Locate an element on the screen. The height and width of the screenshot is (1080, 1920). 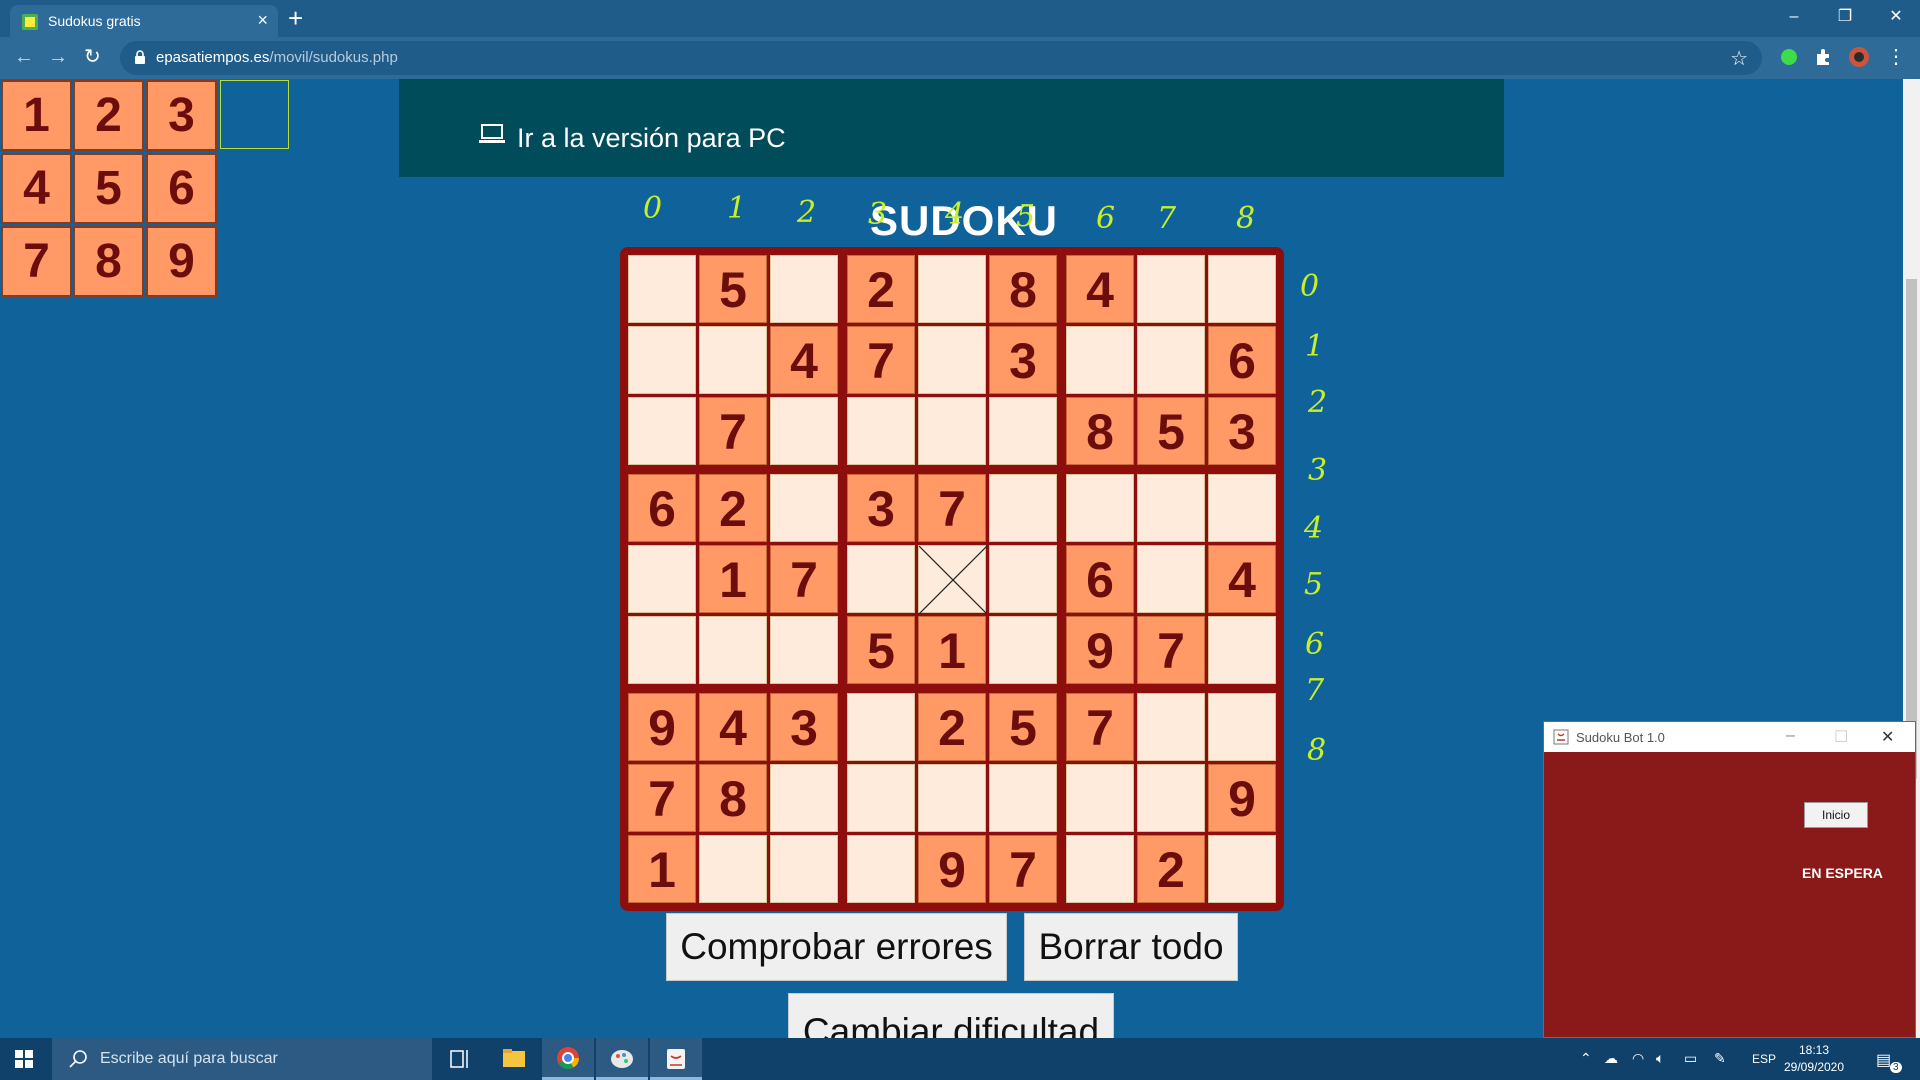
check-errors-button: Comprobar errores is located at coordinates (836, 947).